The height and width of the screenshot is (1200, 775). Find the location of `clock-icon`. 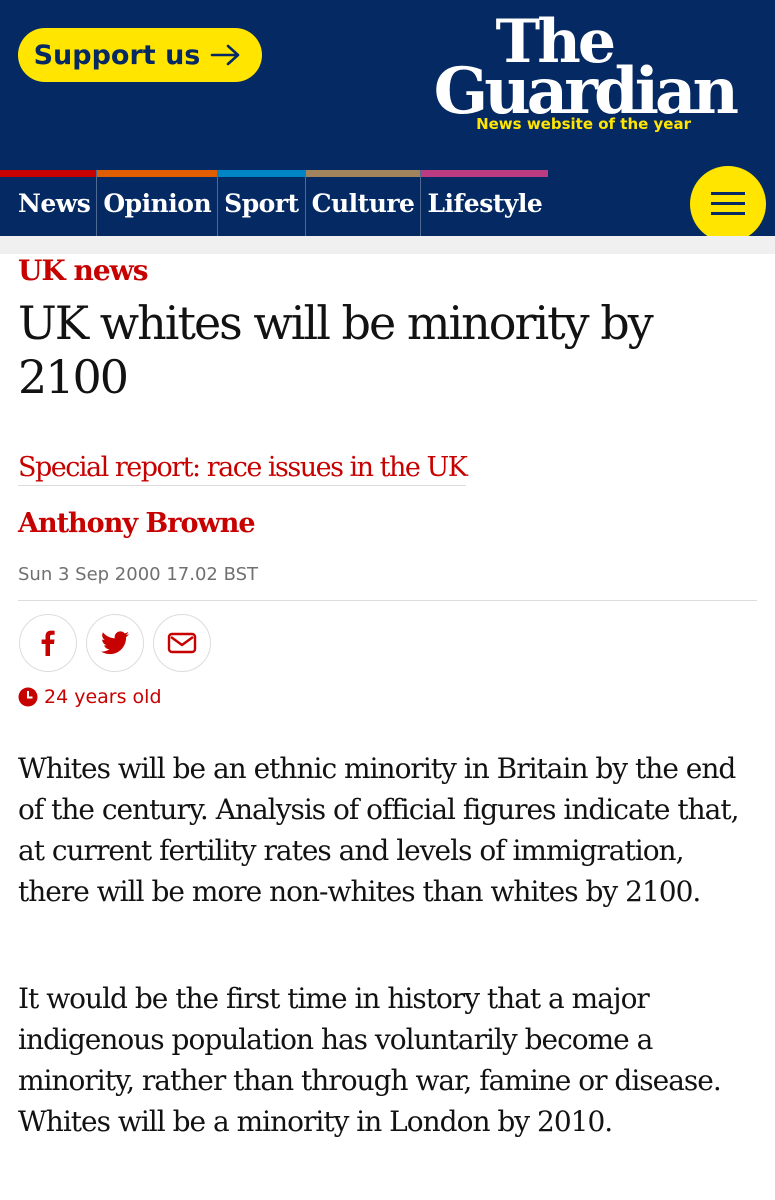

clock-icon is located at coordinates (28, 697).